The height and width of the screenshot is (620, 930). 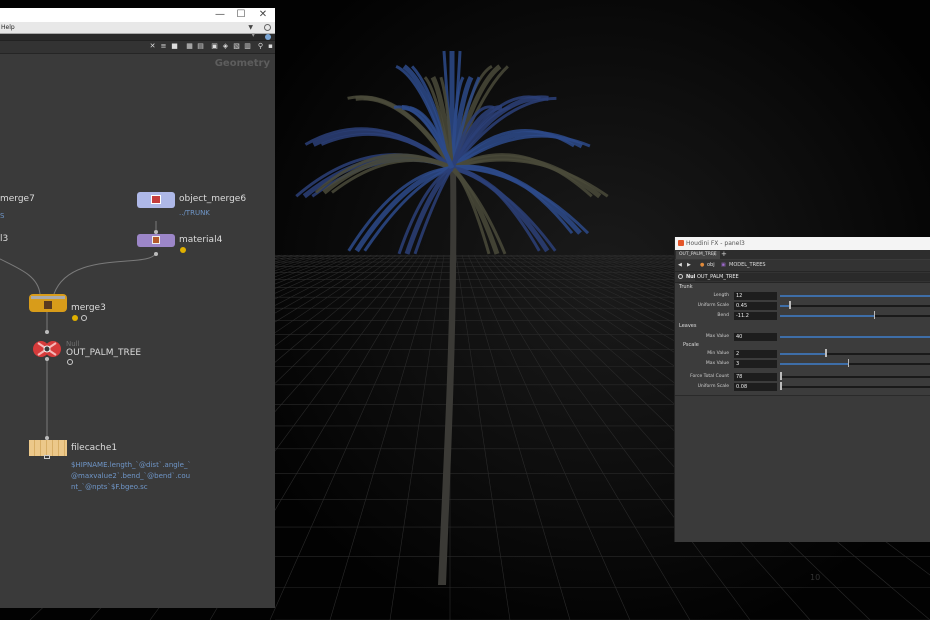 What do you see at coordinates (247, 46) in the screenshot?
I see `info-icon: ▥` at bounding box center [247, 46].